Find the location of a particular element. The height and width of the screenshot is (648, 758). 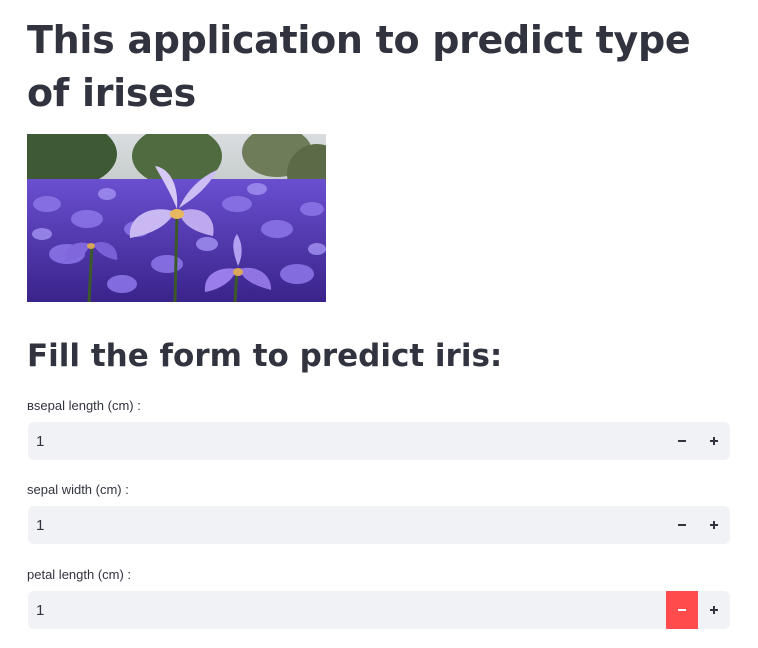

sepal-length-input is located at coordinates (343, 441).